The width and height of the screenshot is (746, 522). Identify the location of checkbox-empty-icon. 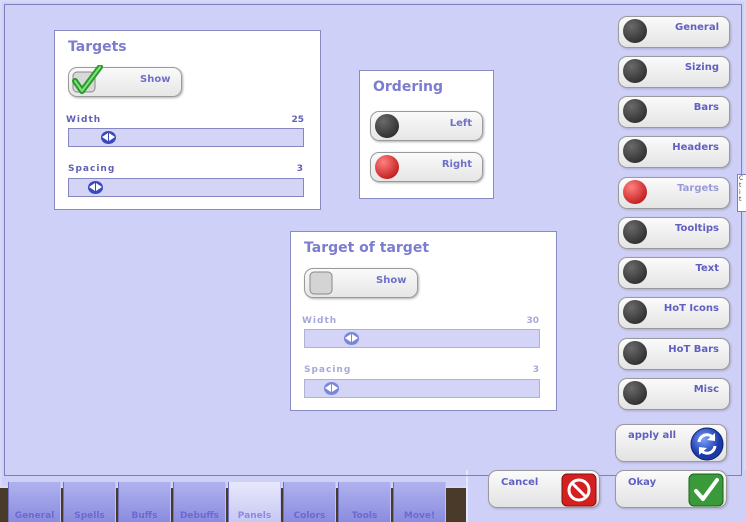
(321, 283).